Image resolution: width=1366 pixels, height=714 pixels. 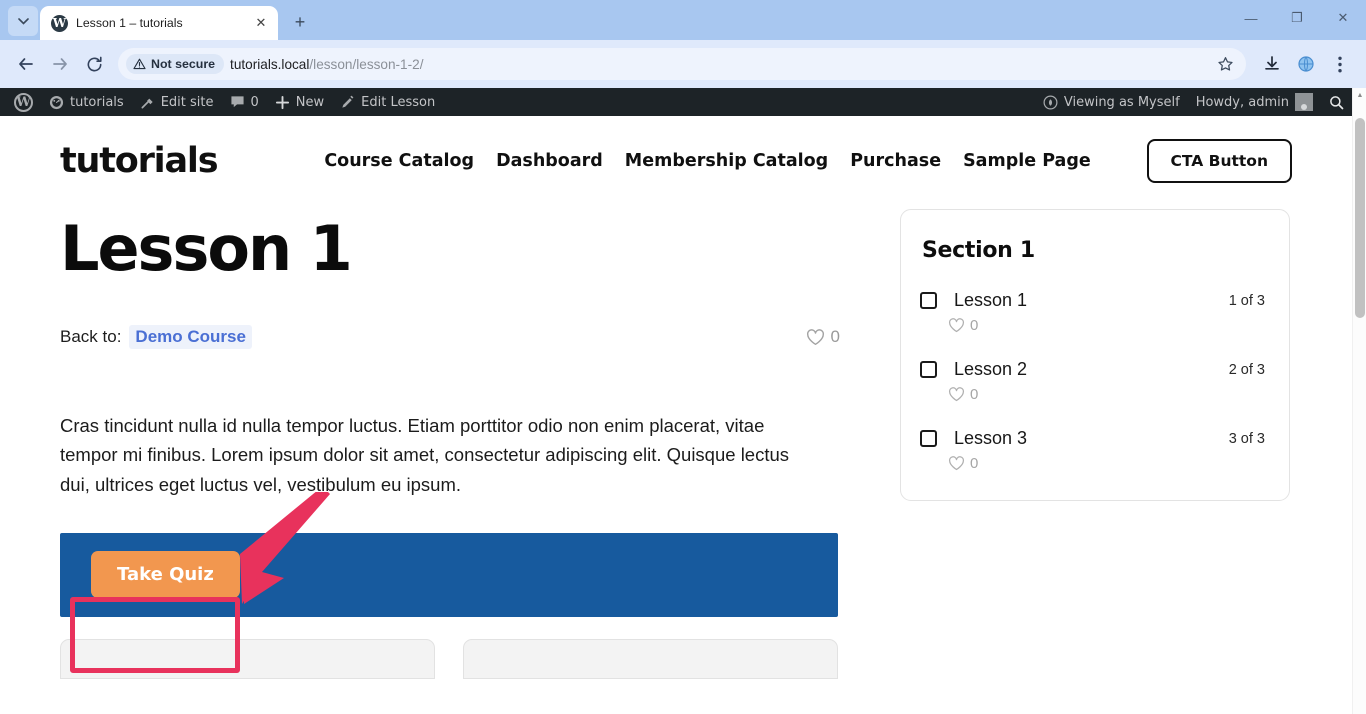 I want to click on arrow-right-icon, so click(x=60, y=64).